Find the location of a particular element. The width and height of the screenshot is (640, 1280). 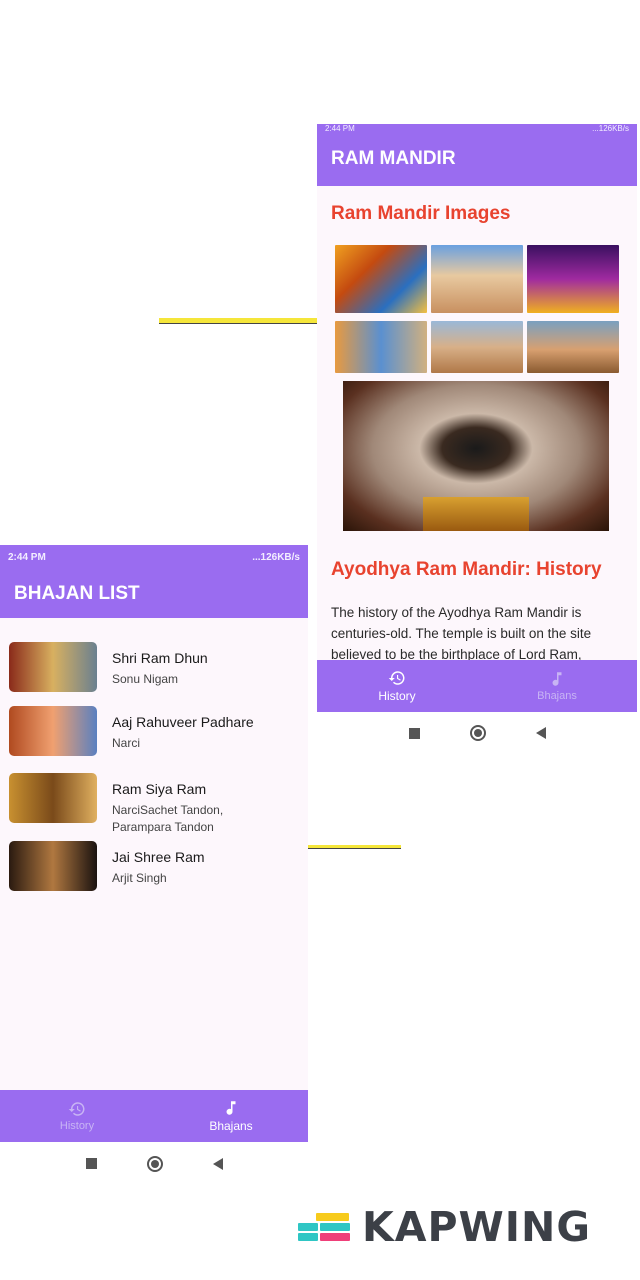

bhajan-title: Ram Siya Ram is located at coordinates (159, 789).